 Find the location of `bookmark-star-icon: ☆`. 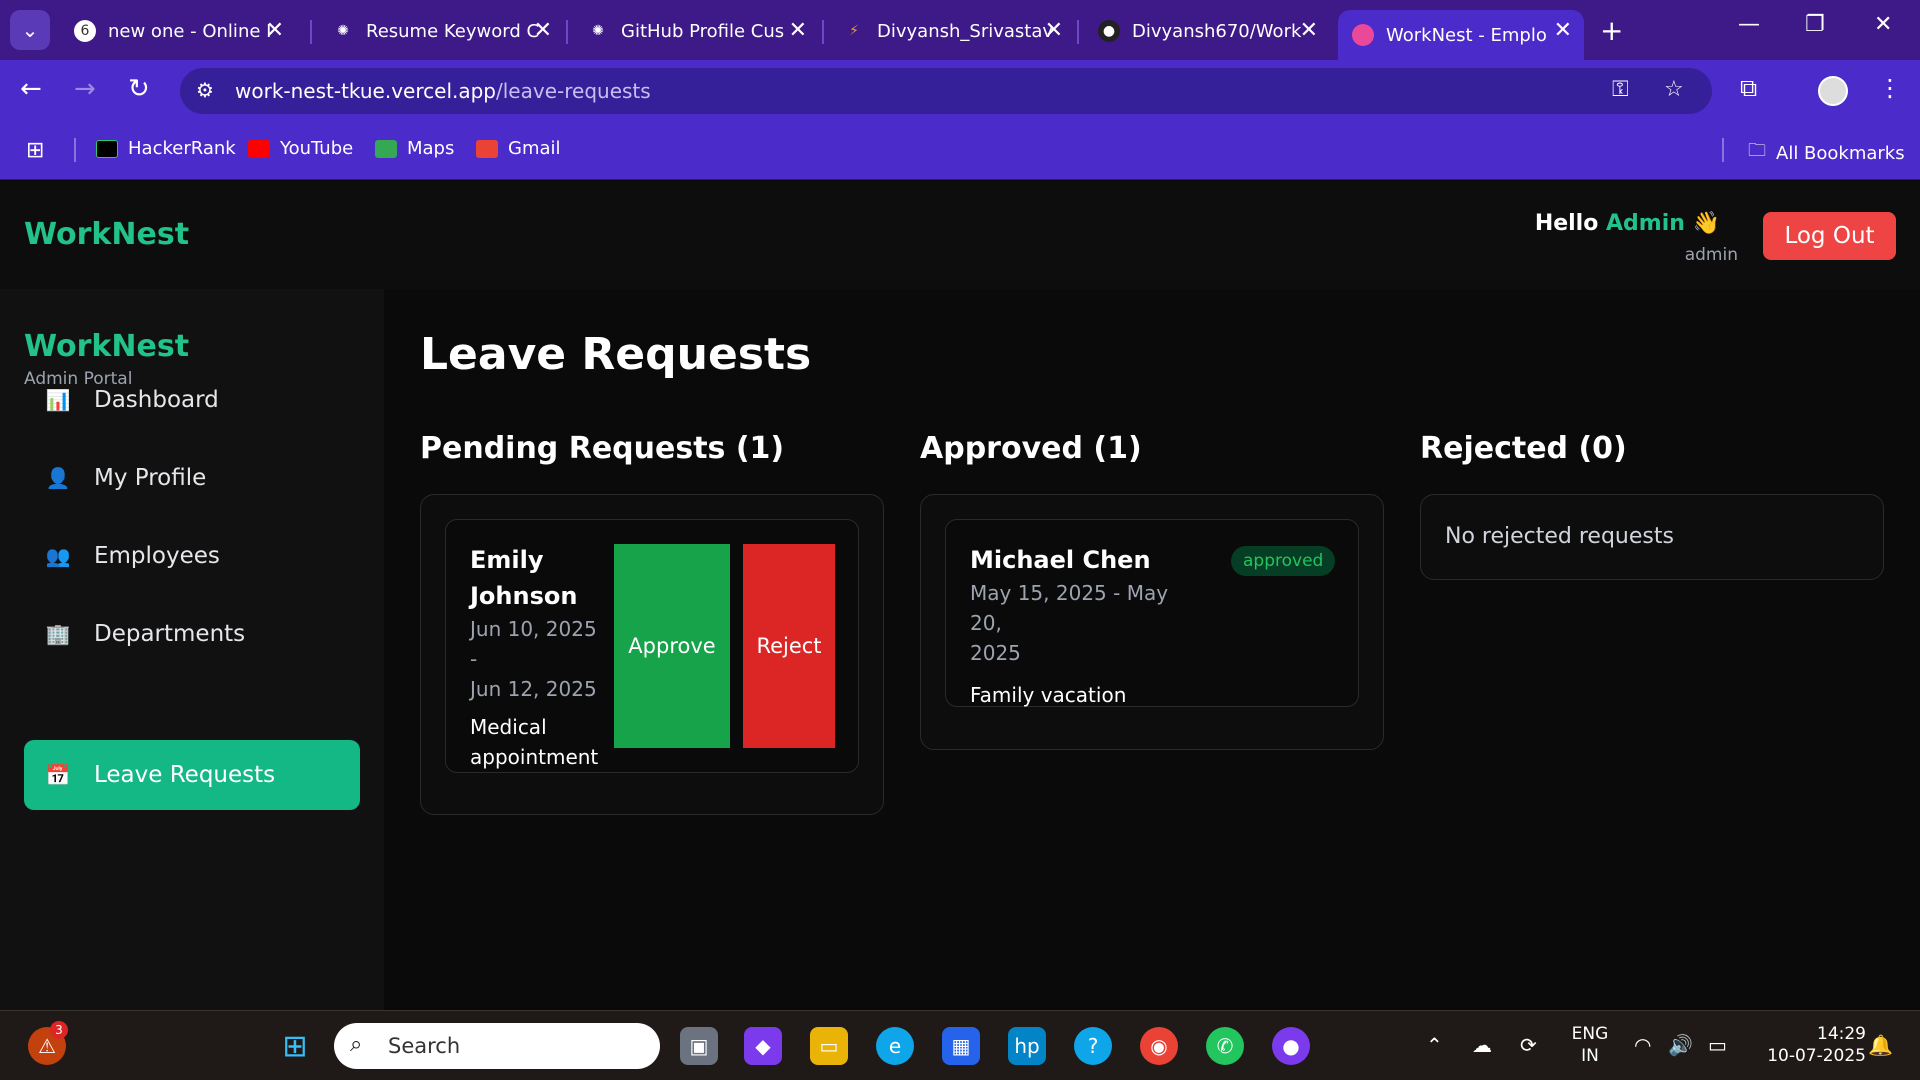

bookmark-star-icon: ☆ is located at coordinates (1674, 89).